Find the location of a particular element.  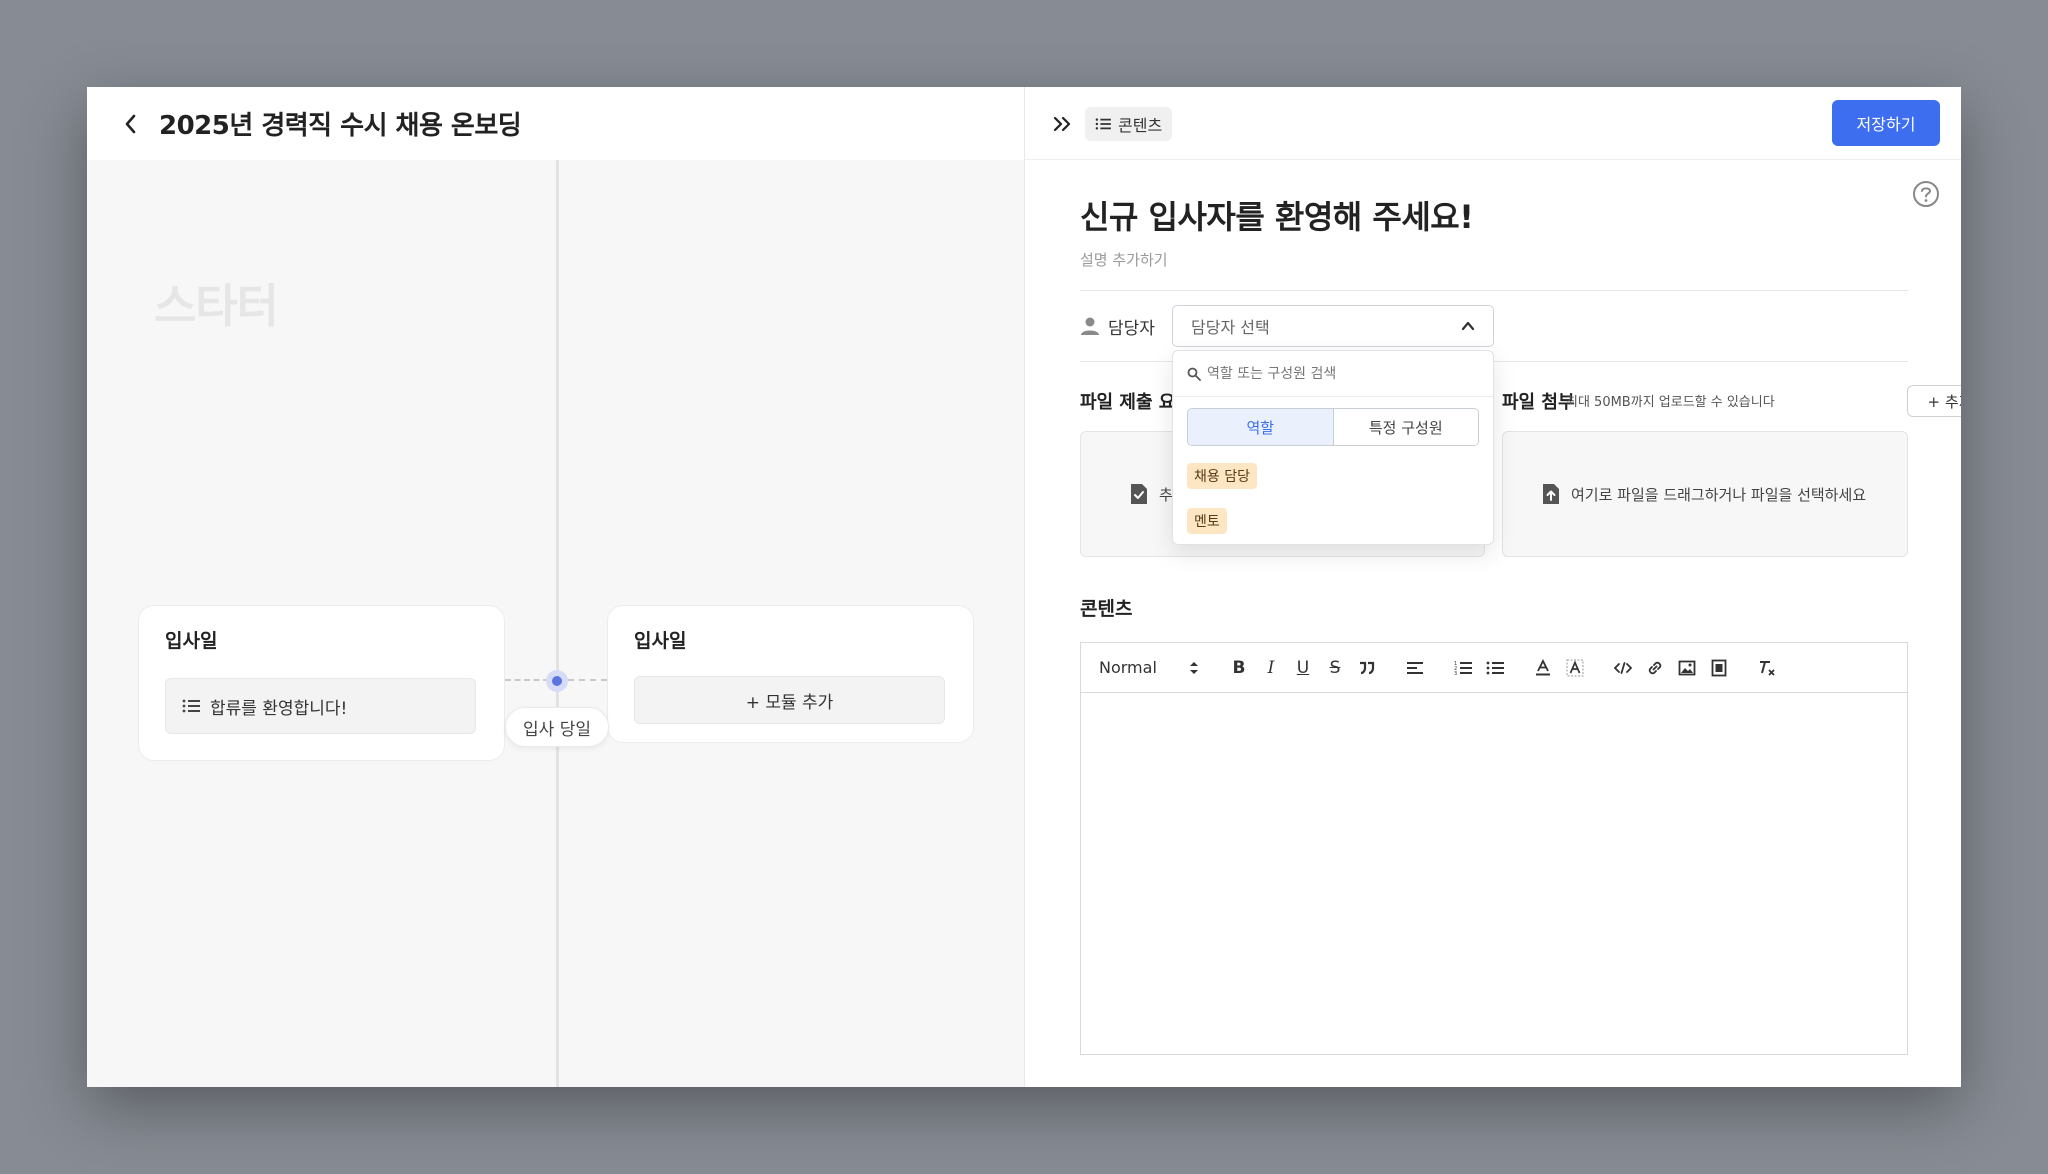

timeline-node-dot is located at coordinates (557, 681).